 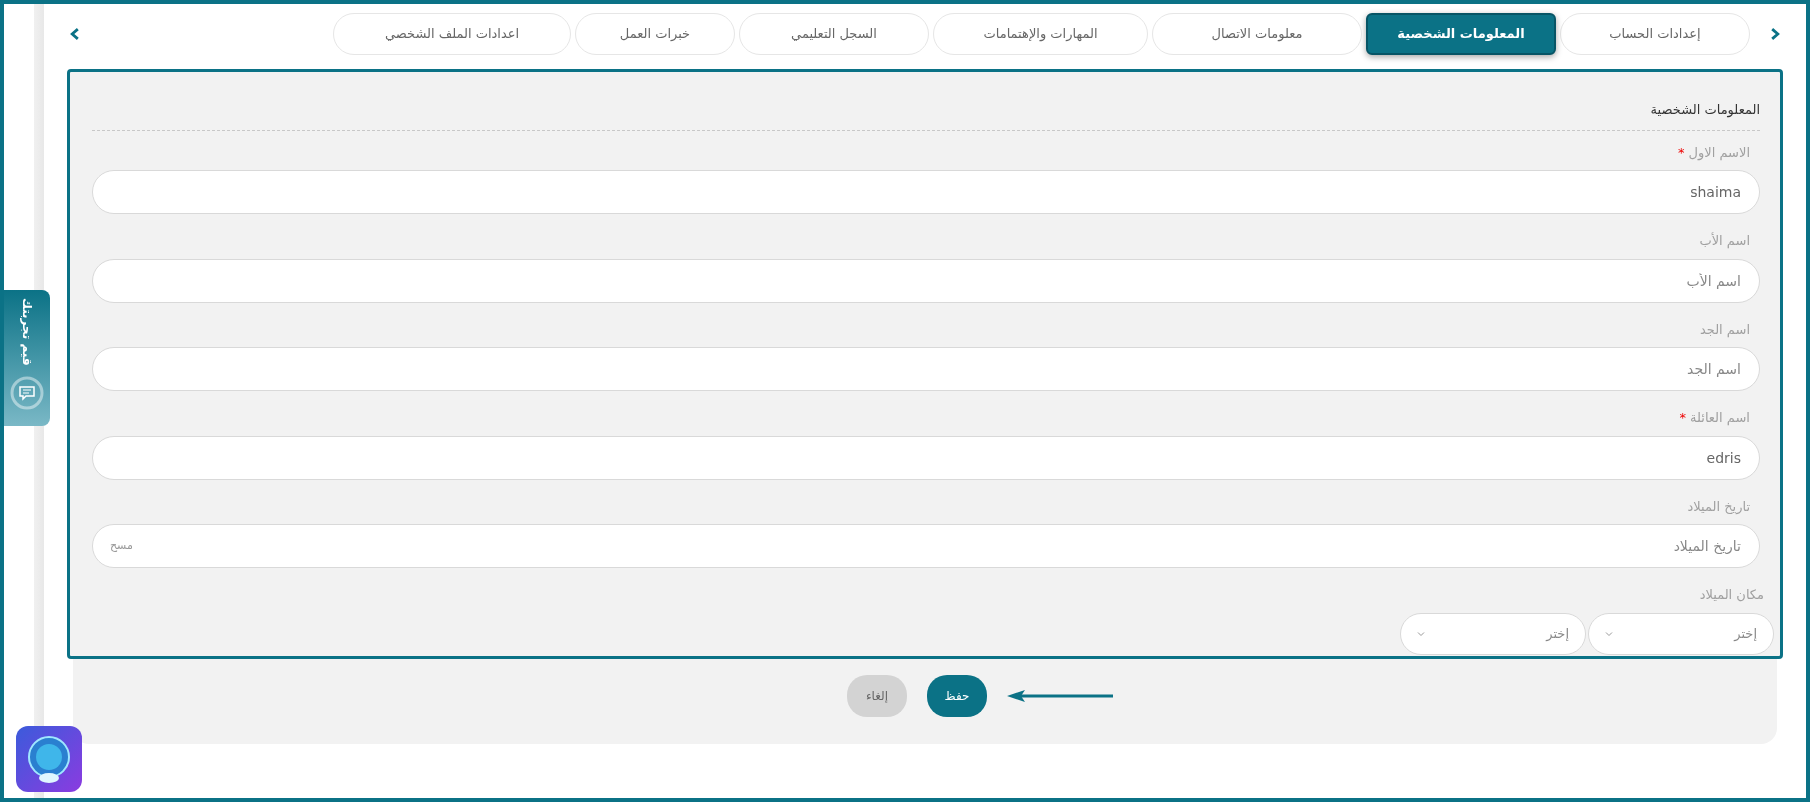 I want to click on tab: السجل التعليمي, so click(x=834, y=34).